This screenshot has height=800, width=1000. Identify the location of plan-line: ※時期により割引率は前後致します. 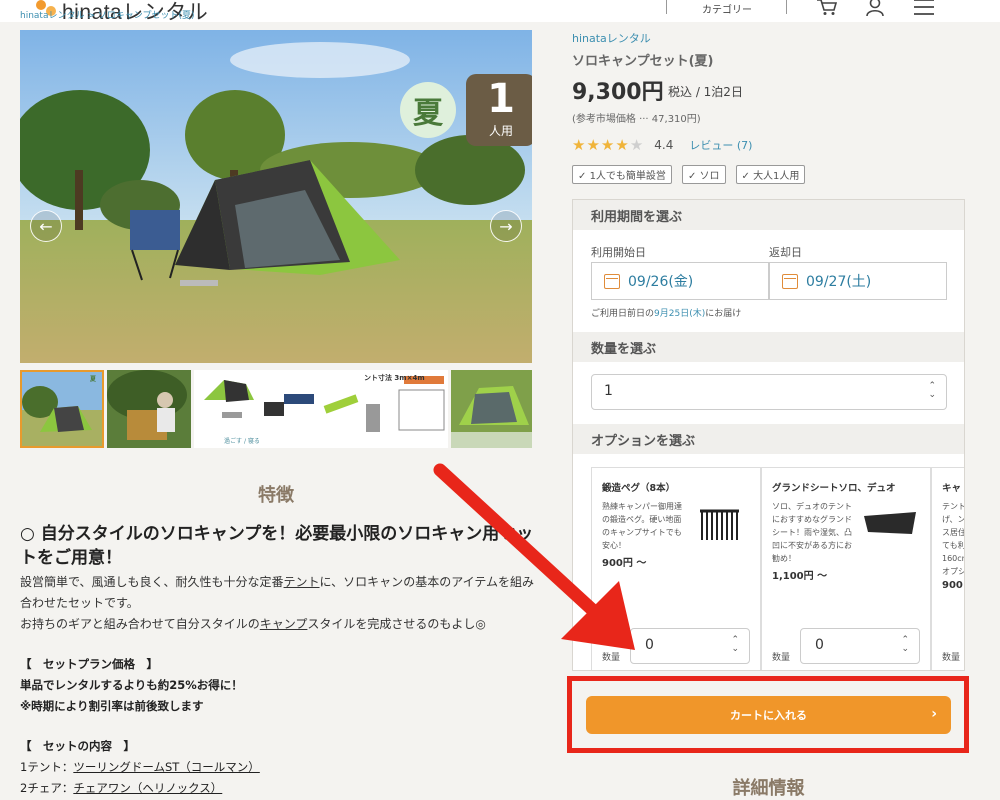
(112, 706).